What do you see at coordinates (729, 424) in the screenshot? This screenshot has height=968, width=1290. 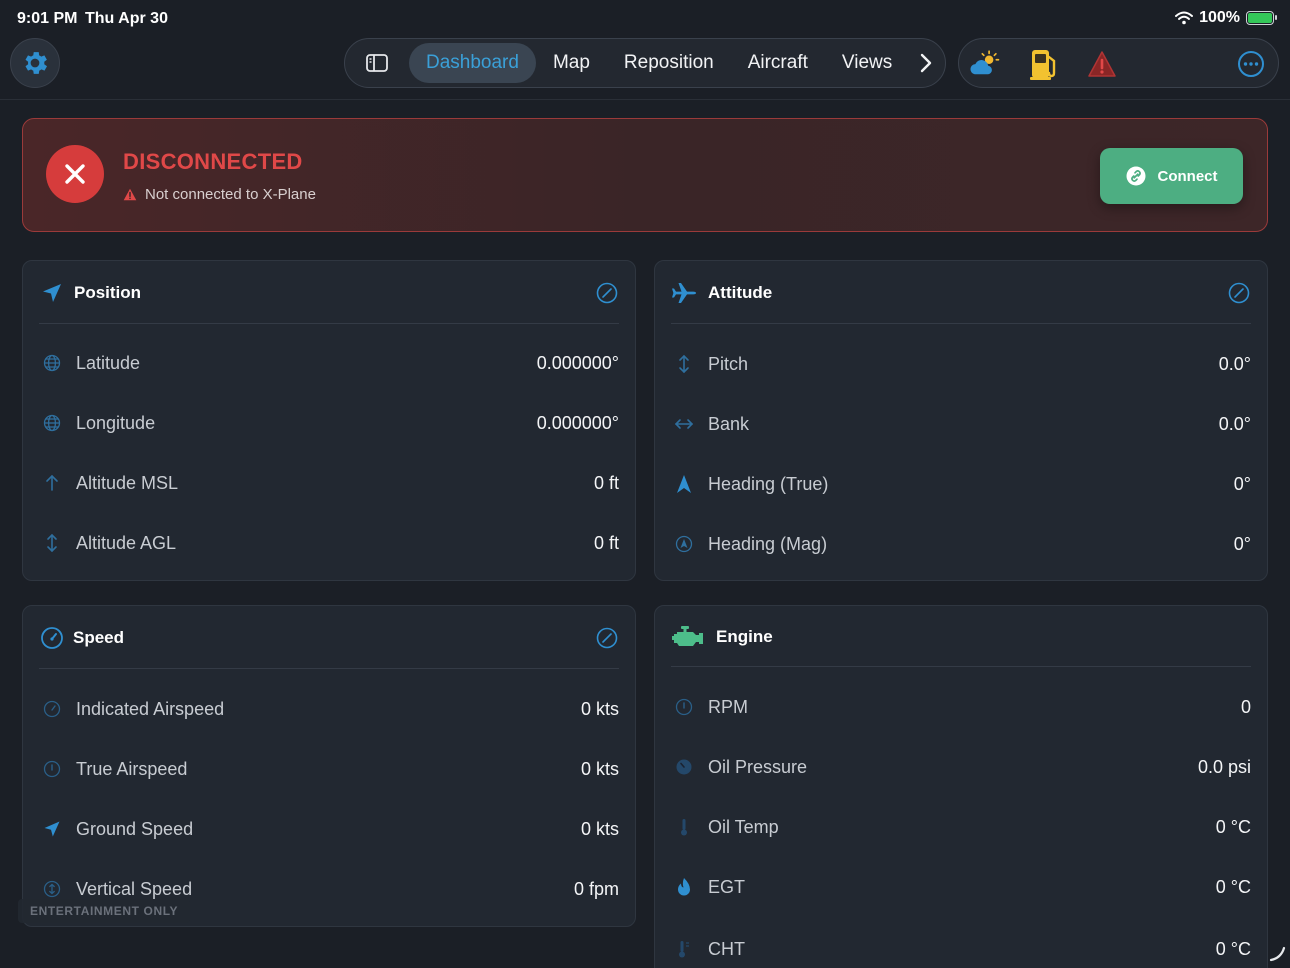 I see `attitude-row-label: Bank` at bounding box center [729, 424].